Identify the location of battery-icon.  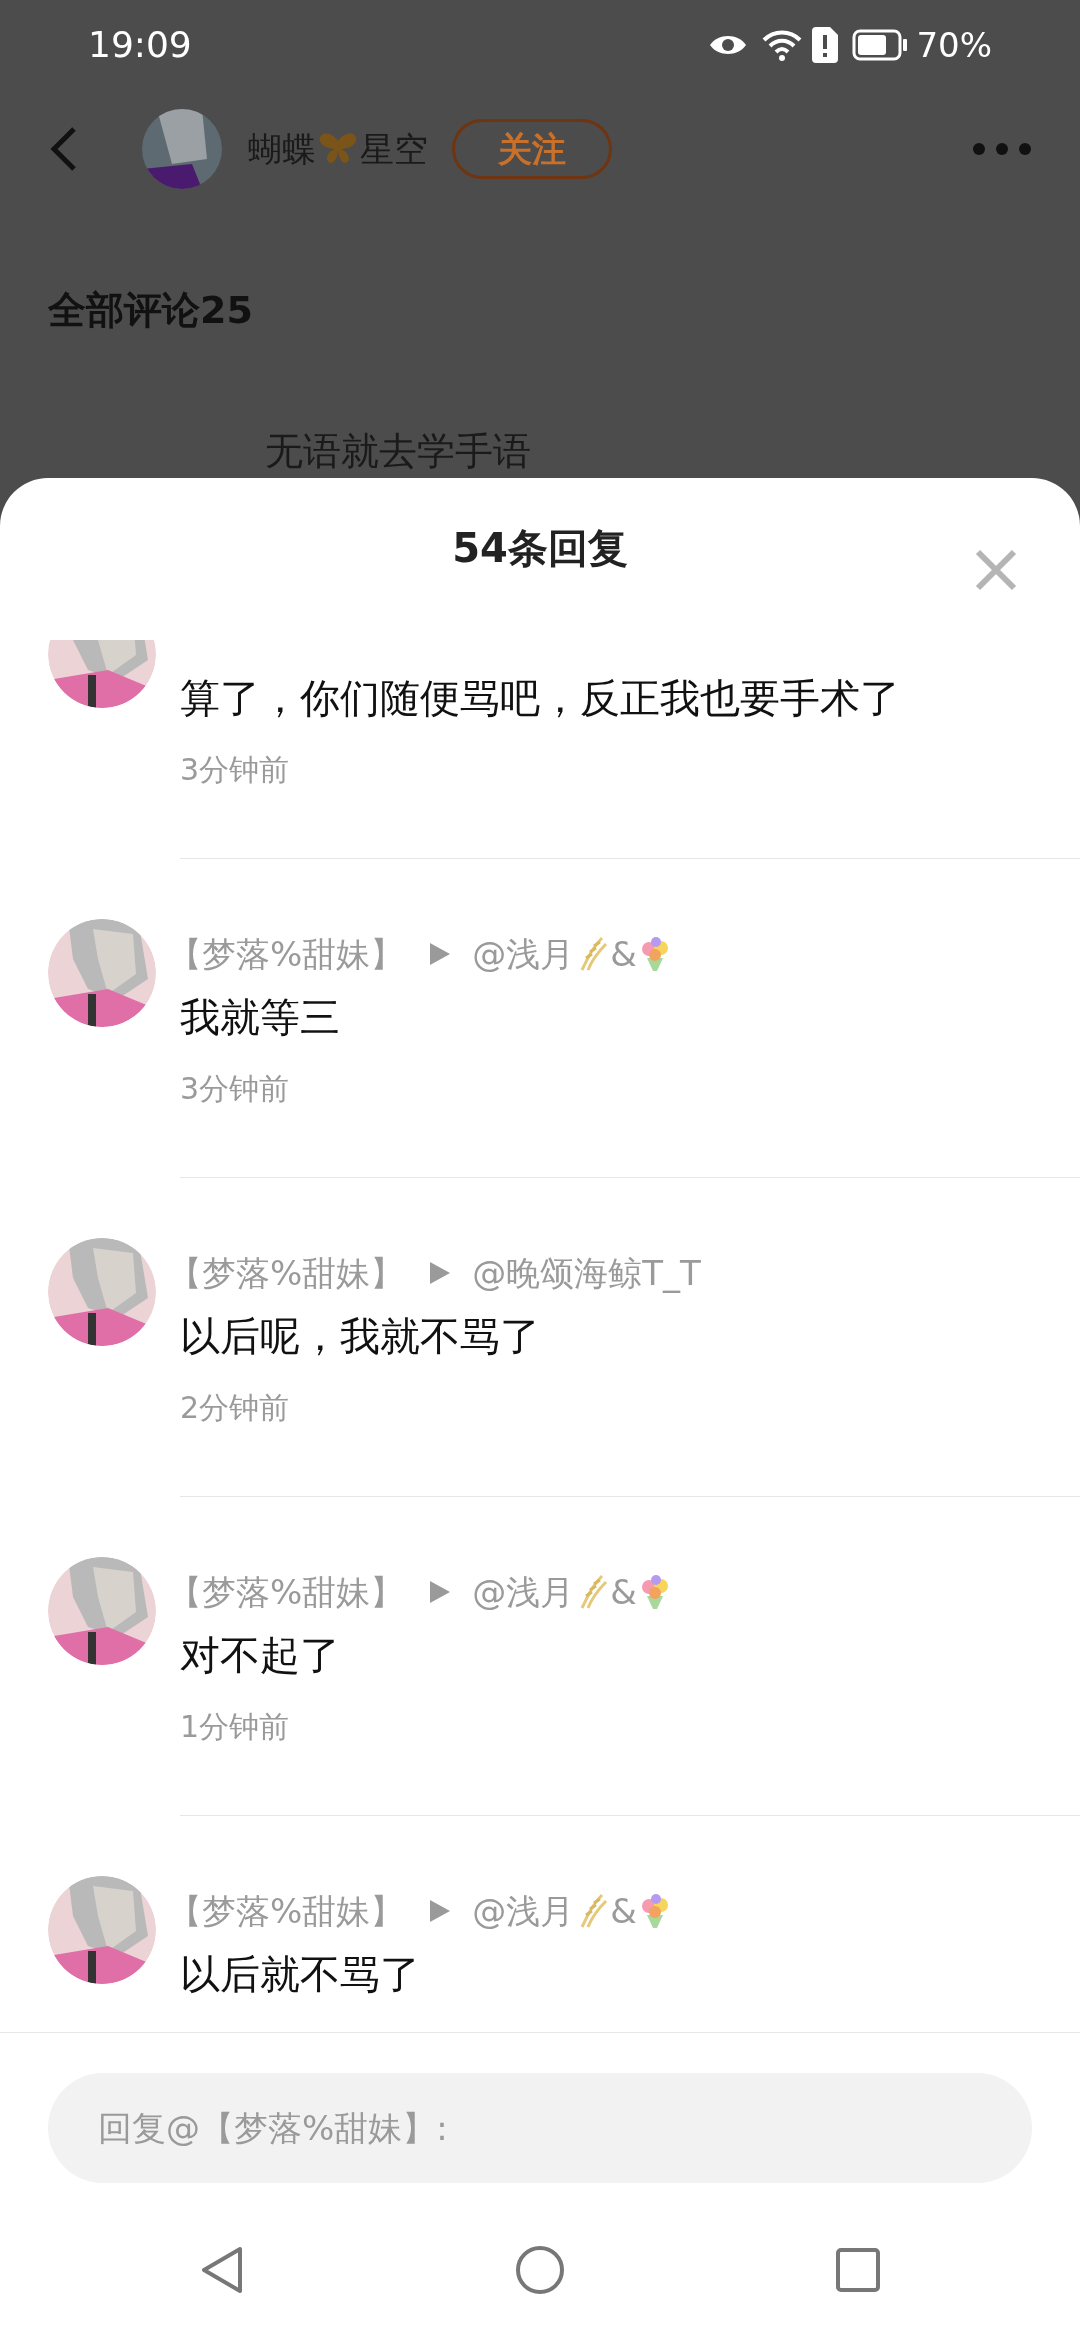
(880, 45).